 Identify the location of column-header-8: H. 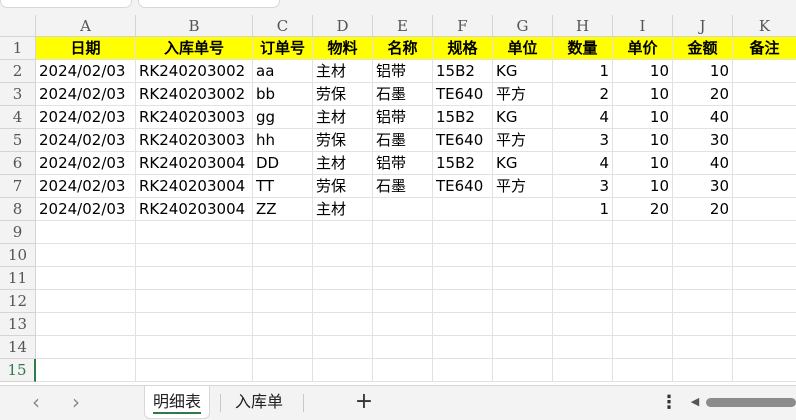
(583, 26).